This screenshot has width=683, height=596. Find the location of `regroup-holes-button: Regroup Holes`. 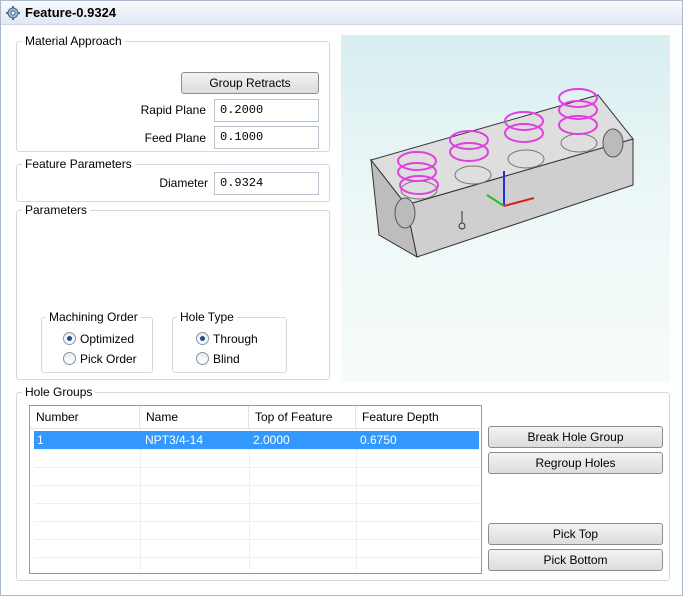

regroup-holes-button: Regroup Holes is located at coordinates (575, 463).